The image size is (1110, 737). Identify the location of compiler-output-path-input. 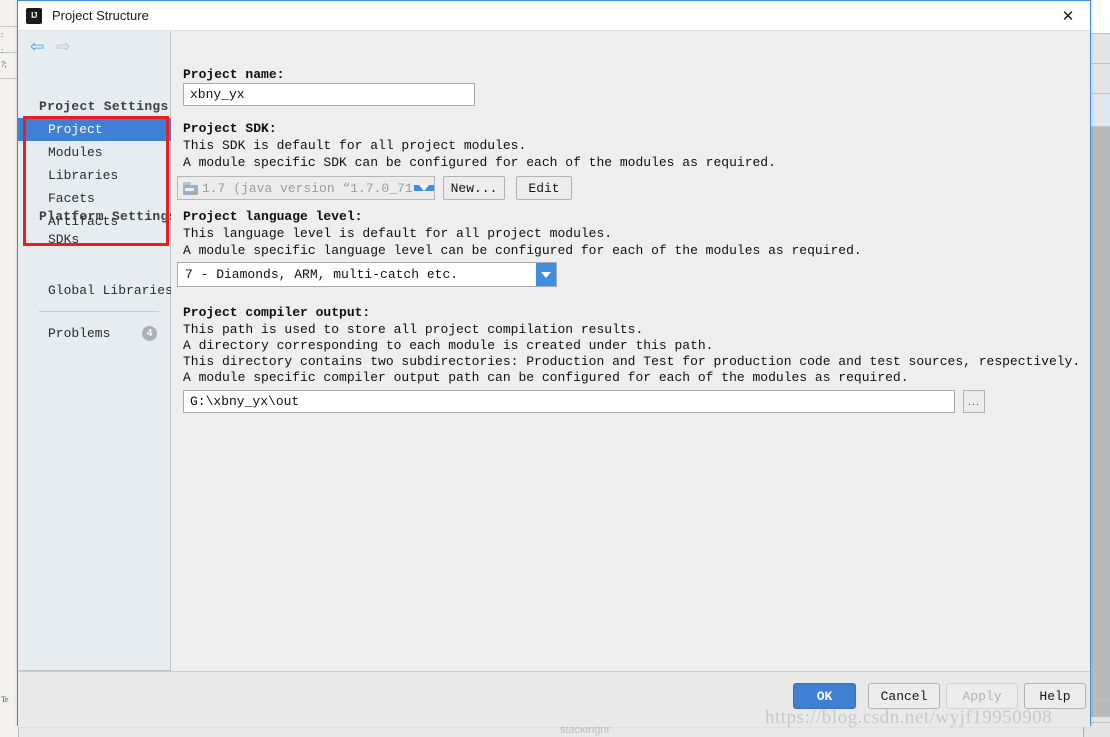
(569, 401).